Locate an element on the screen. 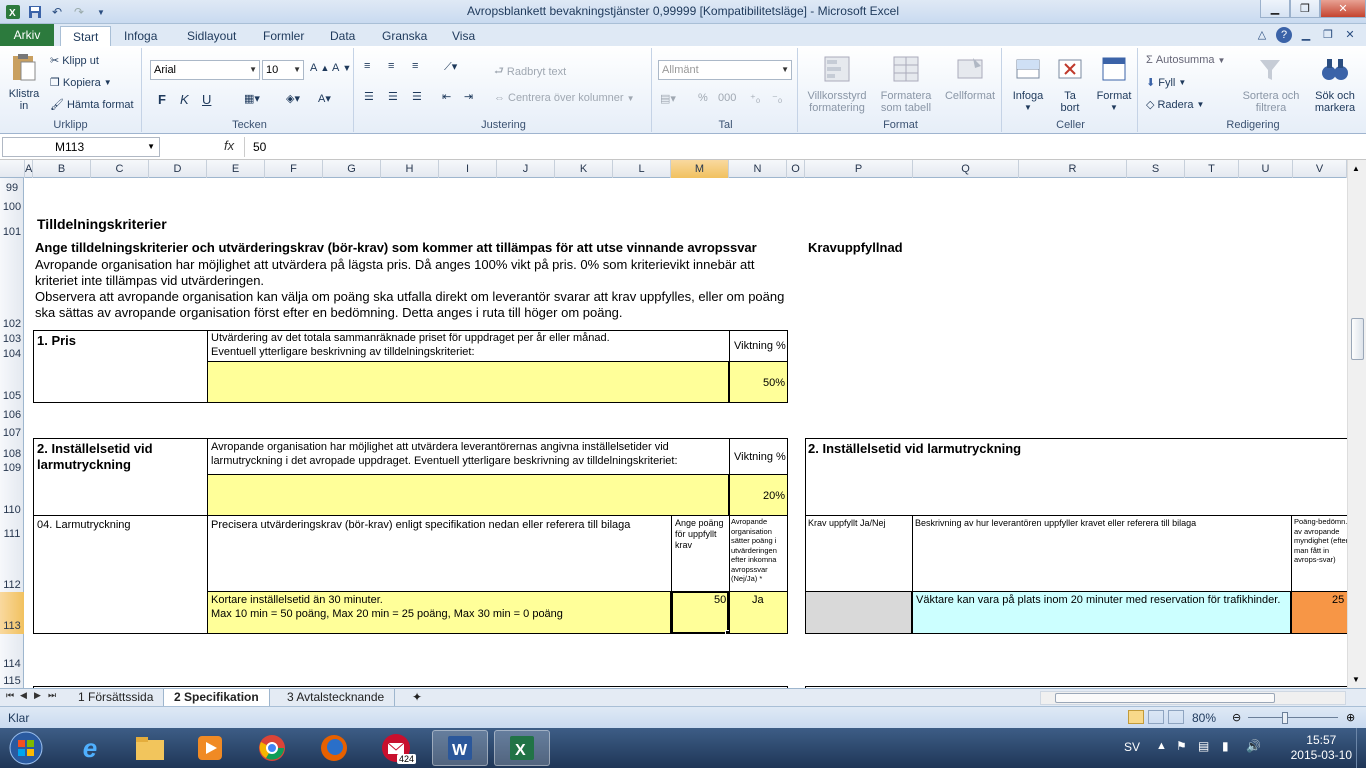 The width and height of the screenshot is (1366, 768). minimize-ribbon-icon: △ is located at coordinates (1262, 35).